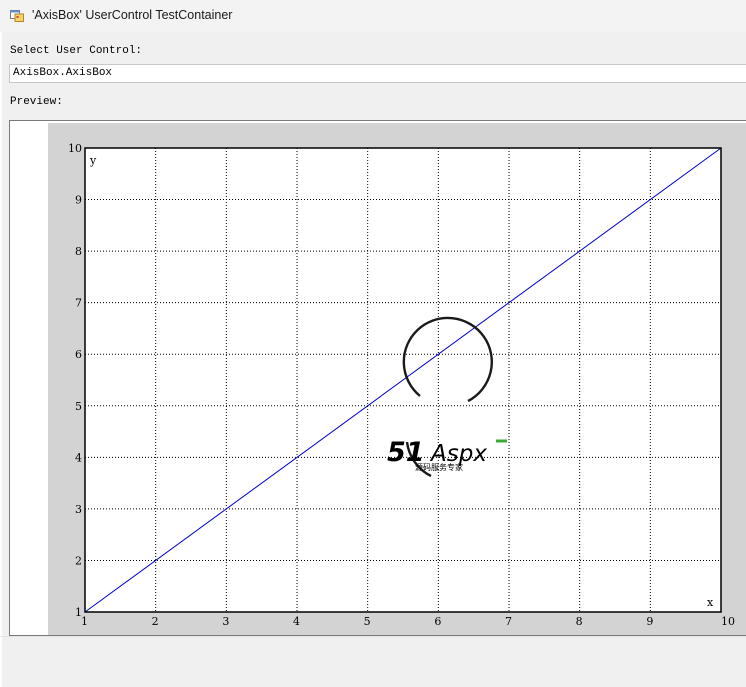 Image resolution: width=746 pixels, height=687 pixels. Describe the element at coordinates (728, 621) in the screenshot. I see `x-tick-label: 10` at that location.